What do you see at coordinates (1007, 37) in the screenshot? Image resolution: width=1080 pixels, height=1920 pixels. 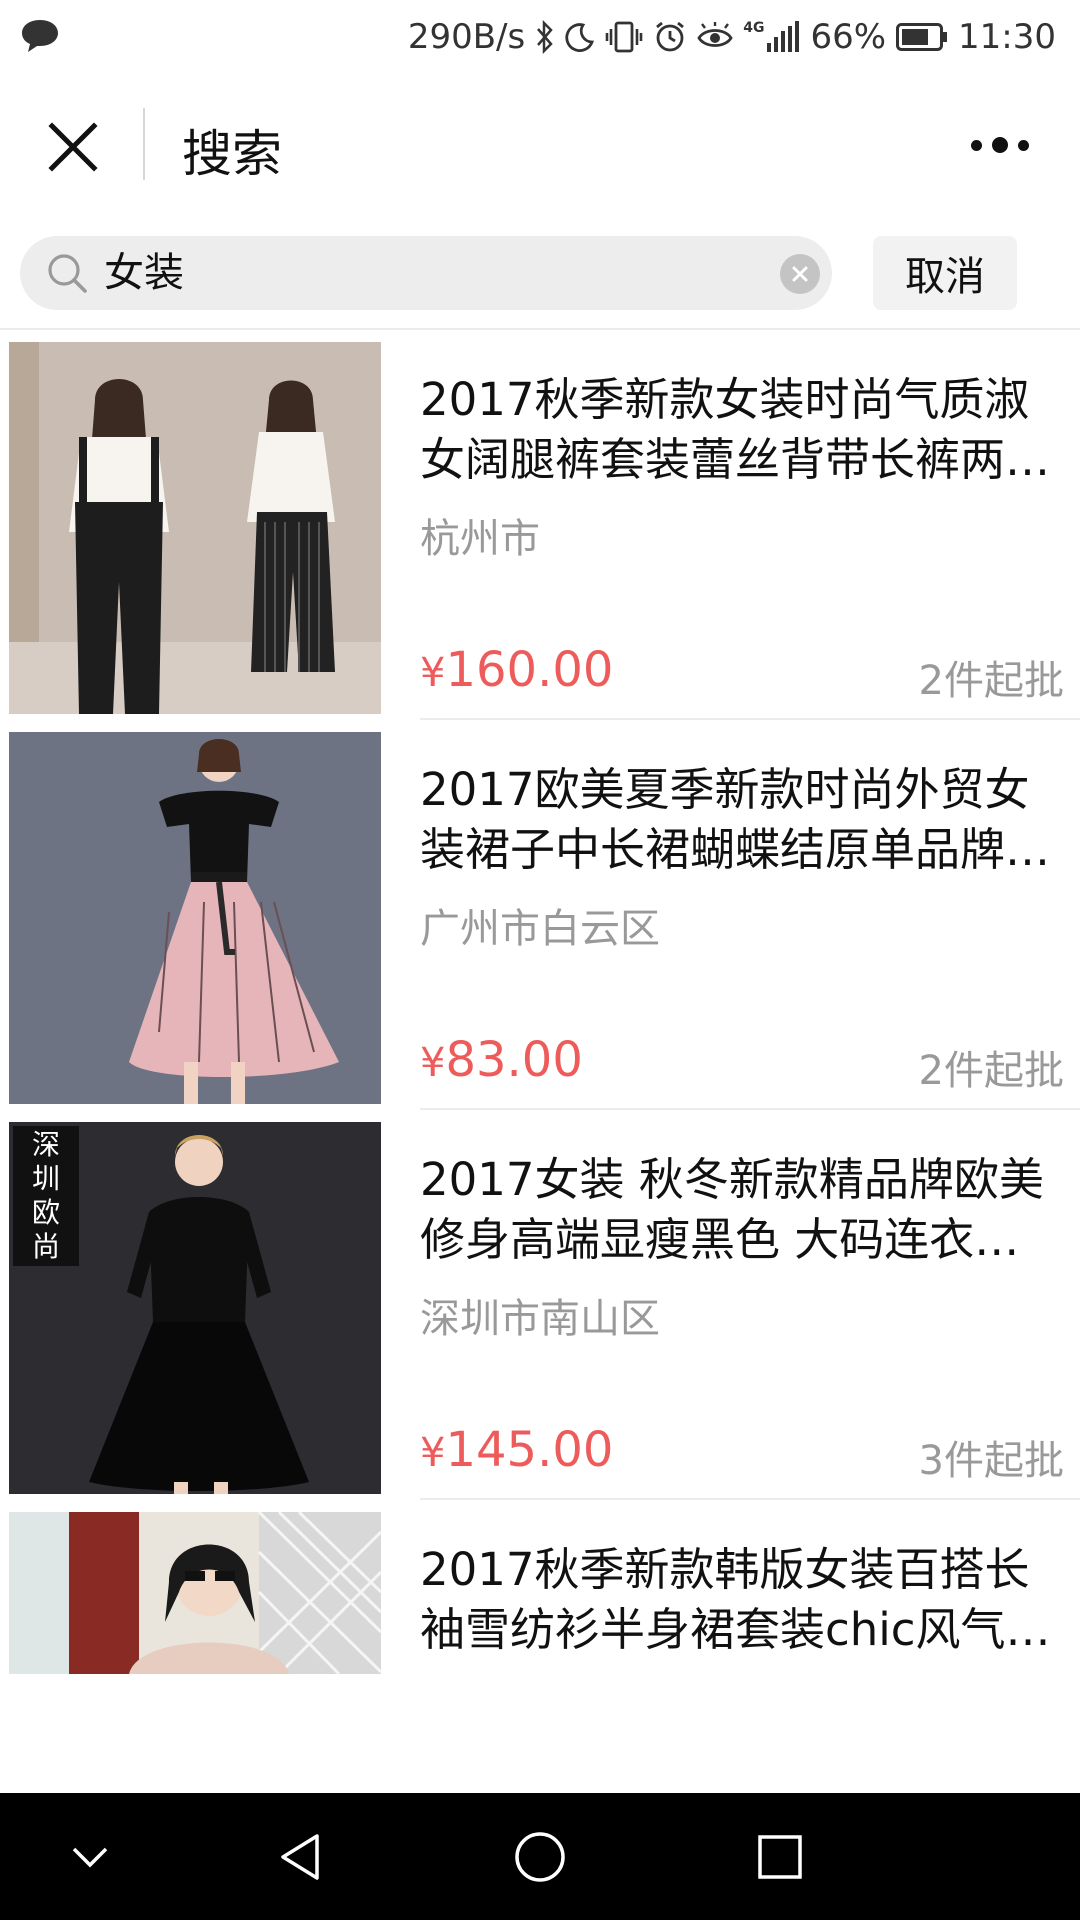 I see `clock: 11:30` at bounding box center [1007, 37].